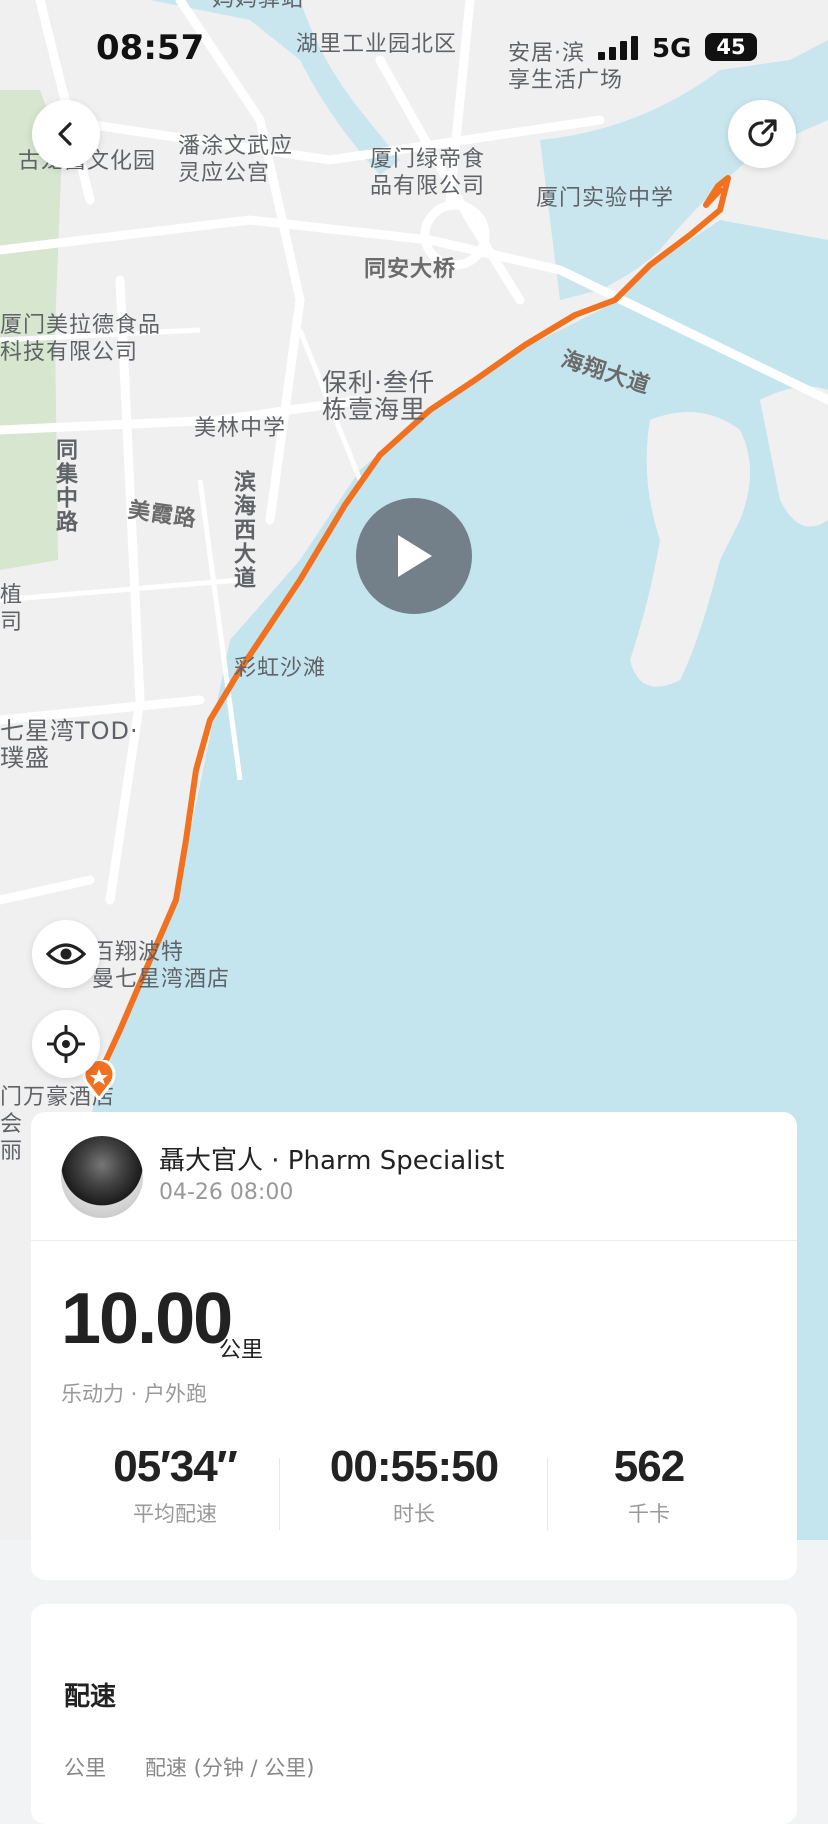 This screenshot has width=828, height=1824. I want to click on stat-label: 平均配速, so click(175, 1514).